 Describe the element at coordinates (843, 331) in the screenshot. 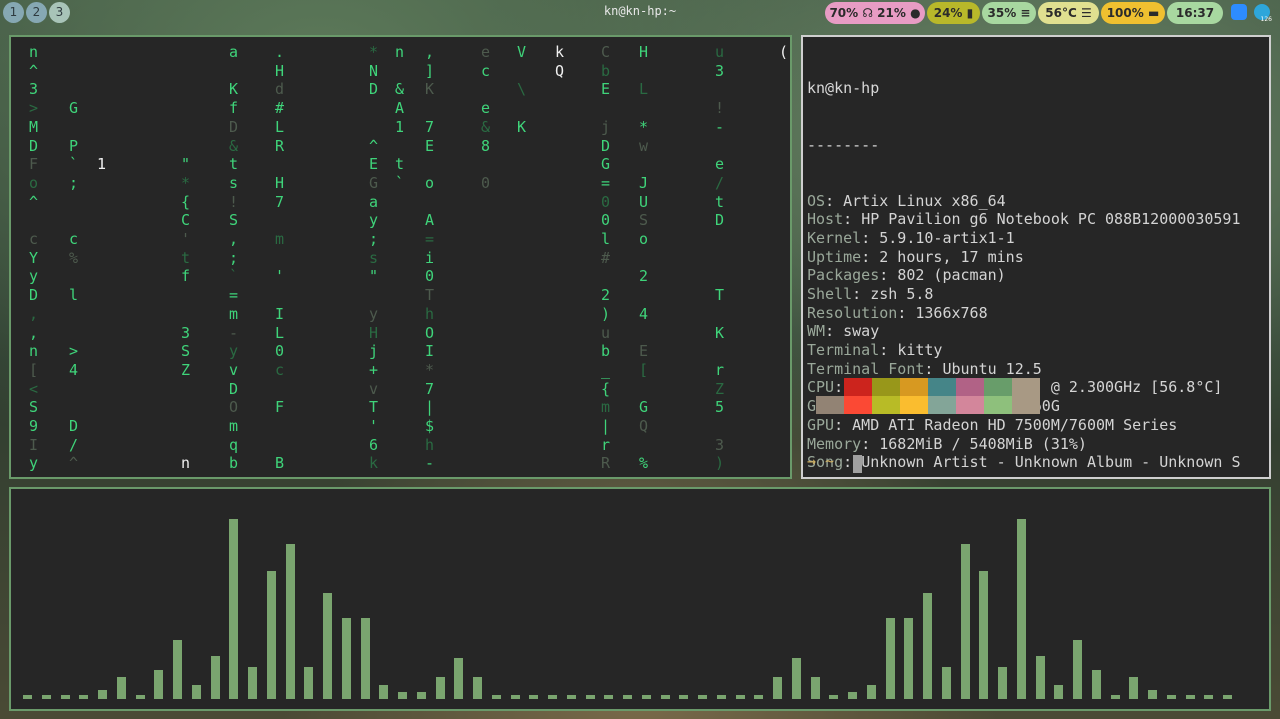

I see `info-row: WM: sway` at that location.